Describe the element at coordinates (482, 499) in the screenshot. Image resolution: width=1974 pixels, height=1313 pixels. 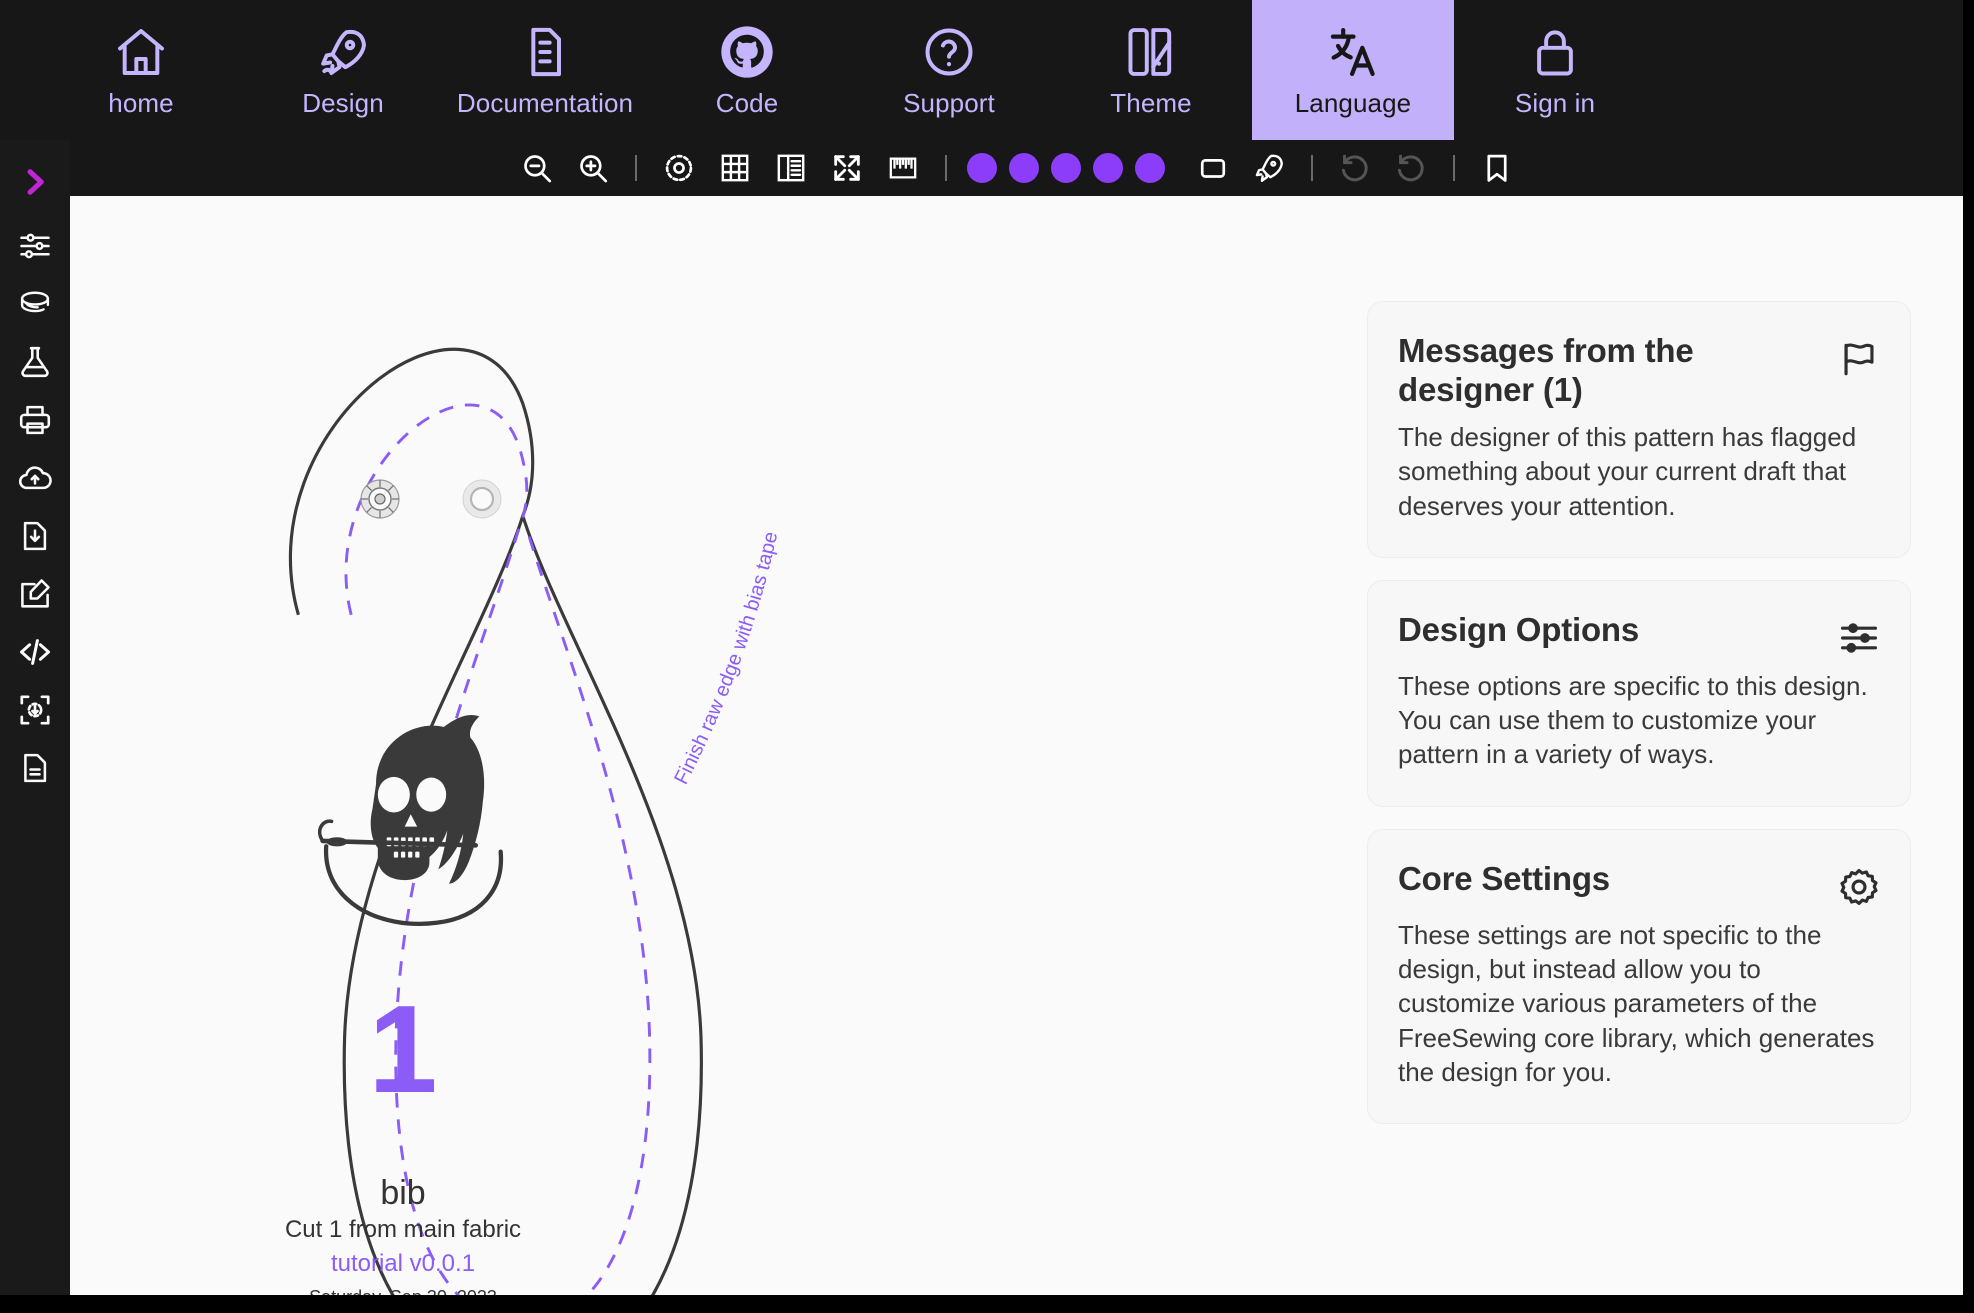
I see `snap-button-female` at that location.